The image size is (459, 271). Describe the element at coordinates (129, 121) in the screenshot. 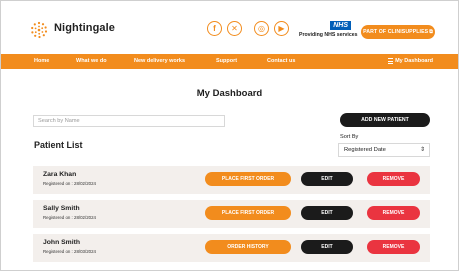

I see `search-input` at that location.